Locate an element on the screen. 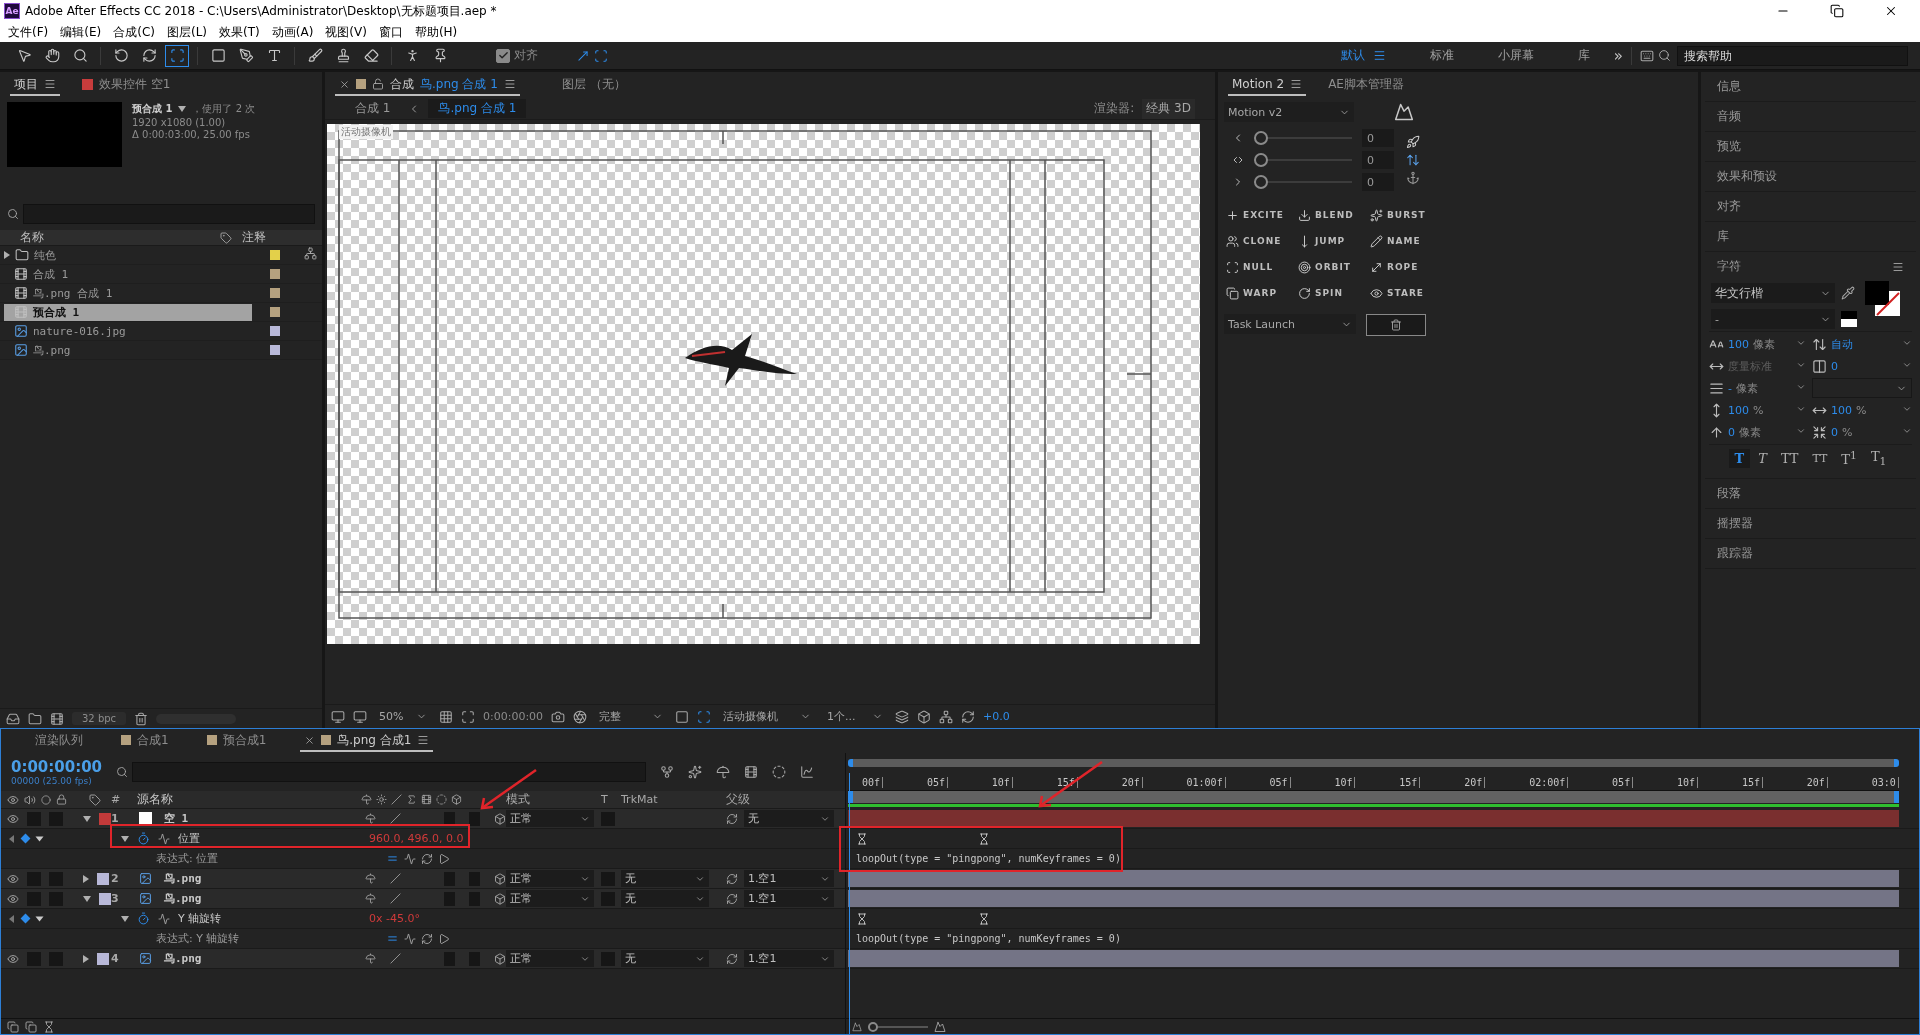 This screenshot has width=1920, height=1035. renderer-button: 经典 3D is located at coordinates (1168, 108).